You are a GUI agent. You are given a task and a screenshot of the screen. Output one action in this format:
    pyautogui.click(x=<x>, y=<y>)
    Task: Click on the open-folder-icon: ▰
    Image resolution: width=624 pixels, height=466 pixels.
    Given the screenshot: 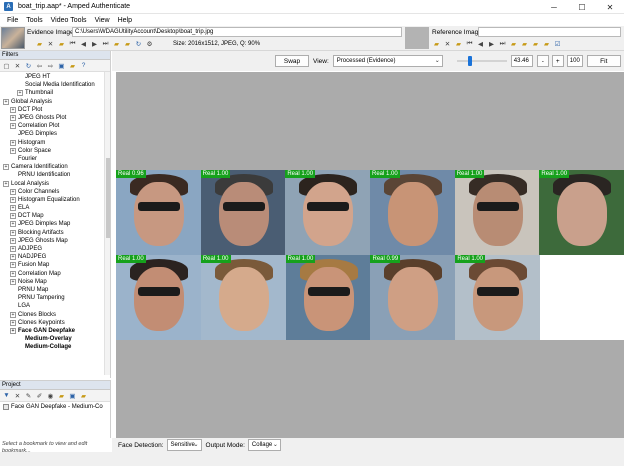 What is the action you would take?
    pyautogui.click(x=39, y=44)
    